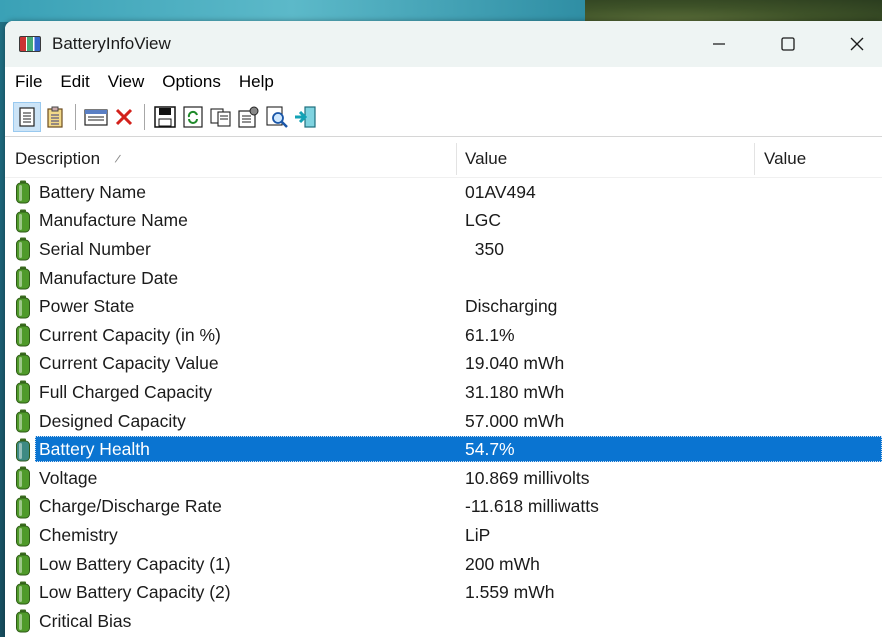 The height and width of the screenshot is (637, 882). I want to click on minimize-button, so click(719, 44).